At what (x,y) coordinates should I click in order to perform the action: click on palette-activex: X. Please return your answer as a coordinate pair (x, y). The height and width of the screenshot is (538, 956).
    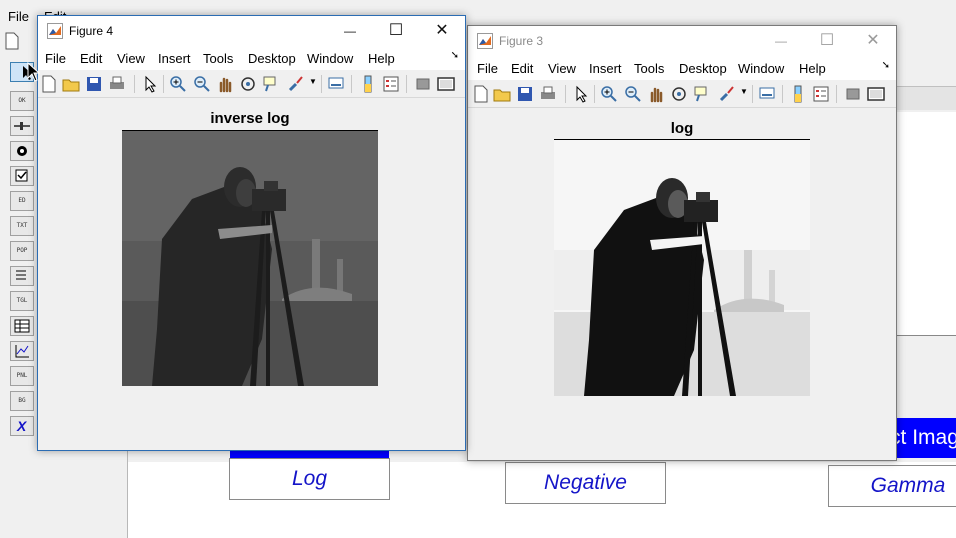
    Looking at the image, I should click on (22, 426).